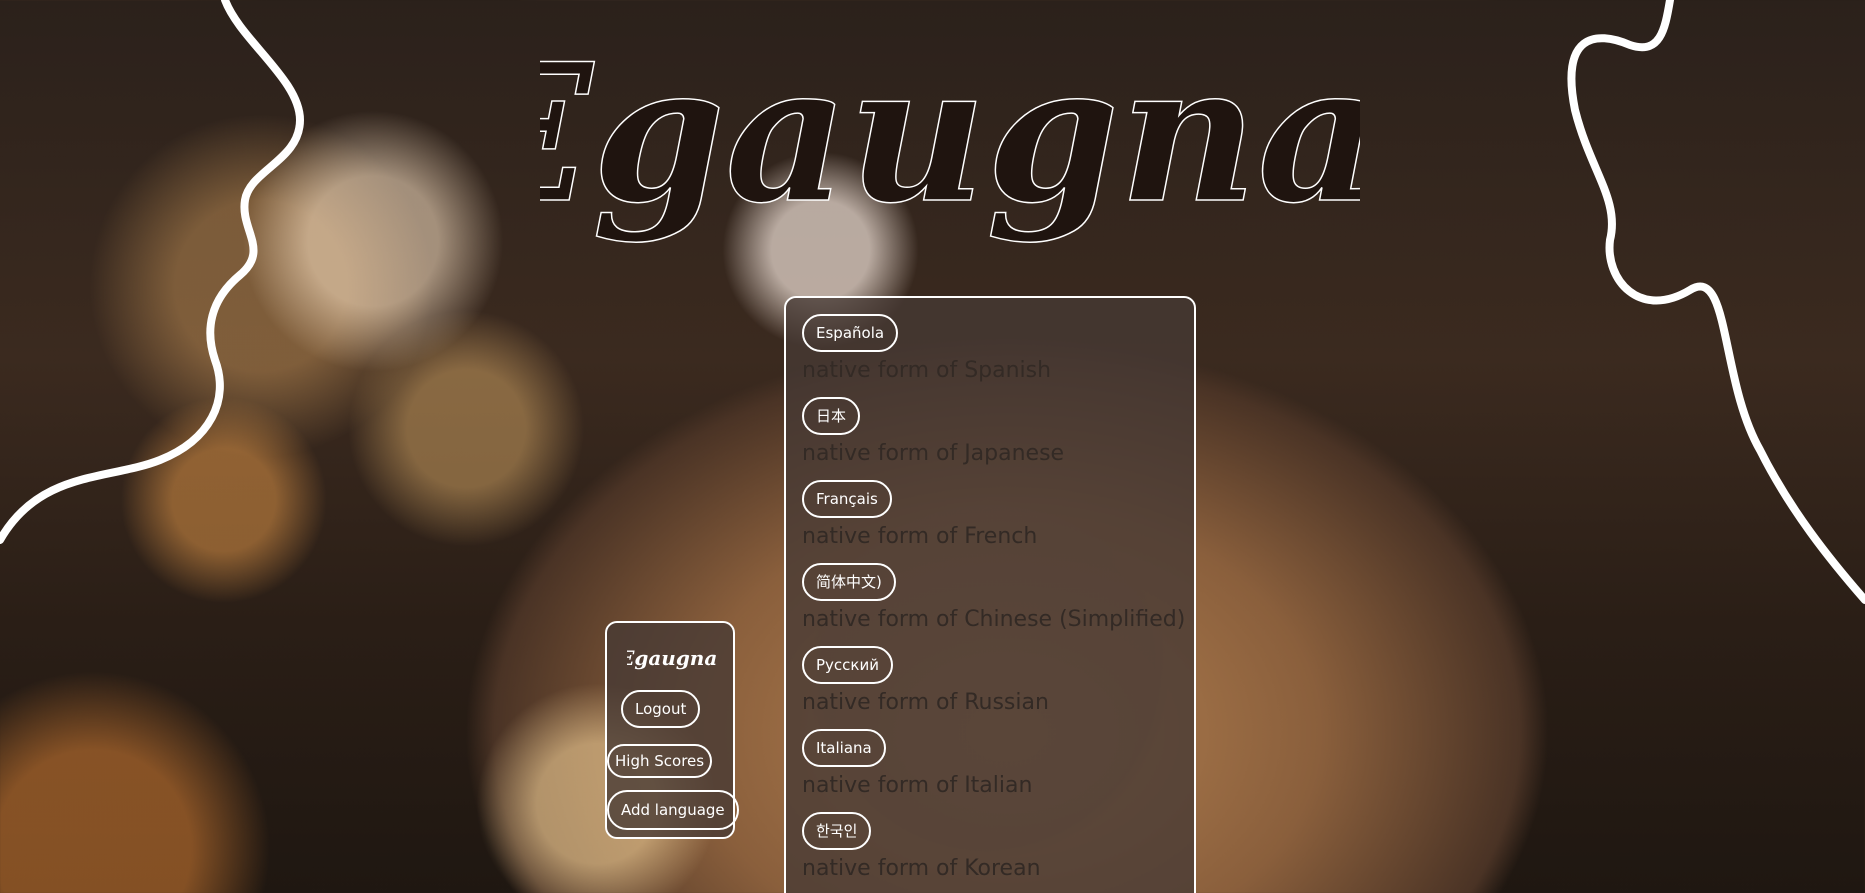  What do you see at coordinates (660, 761) in the screenshot?
I see `high-scores-button: High Scores` at bounding box center [660, 761].